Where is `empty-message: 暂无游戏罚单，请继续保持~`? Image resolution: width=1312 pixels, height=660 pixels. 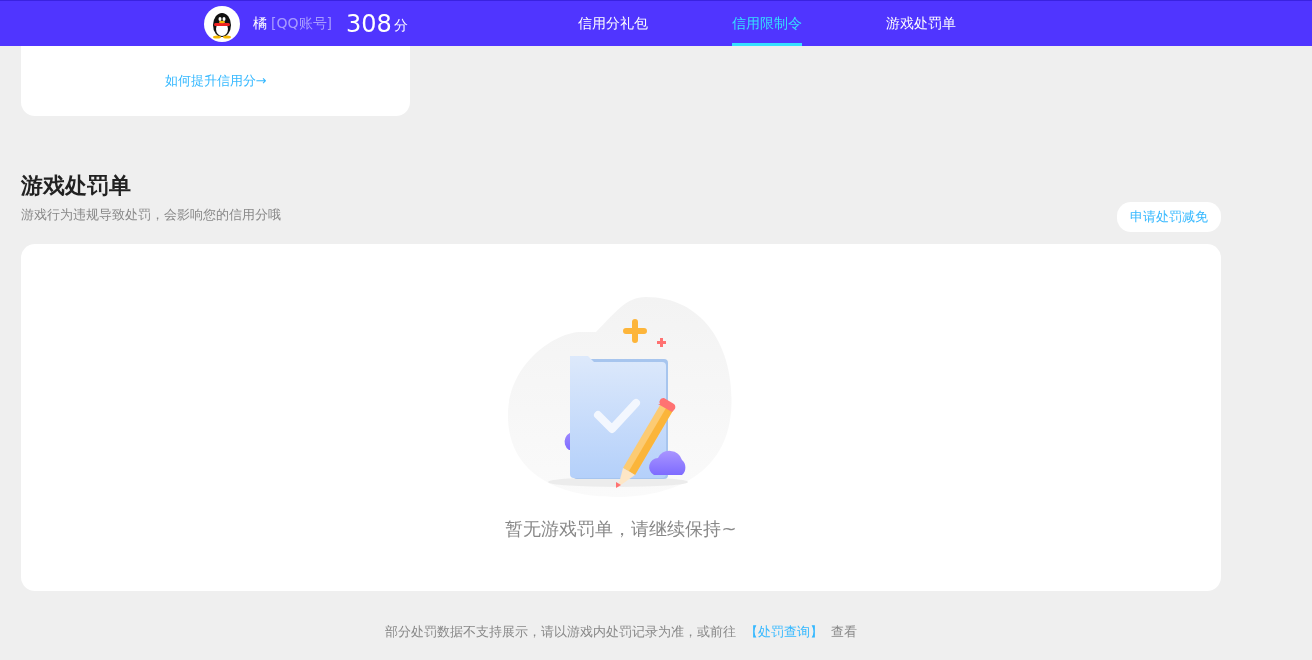
empty-message: 暂无游戏罚单，请继续保持~ is located at coordinates (621, 529).